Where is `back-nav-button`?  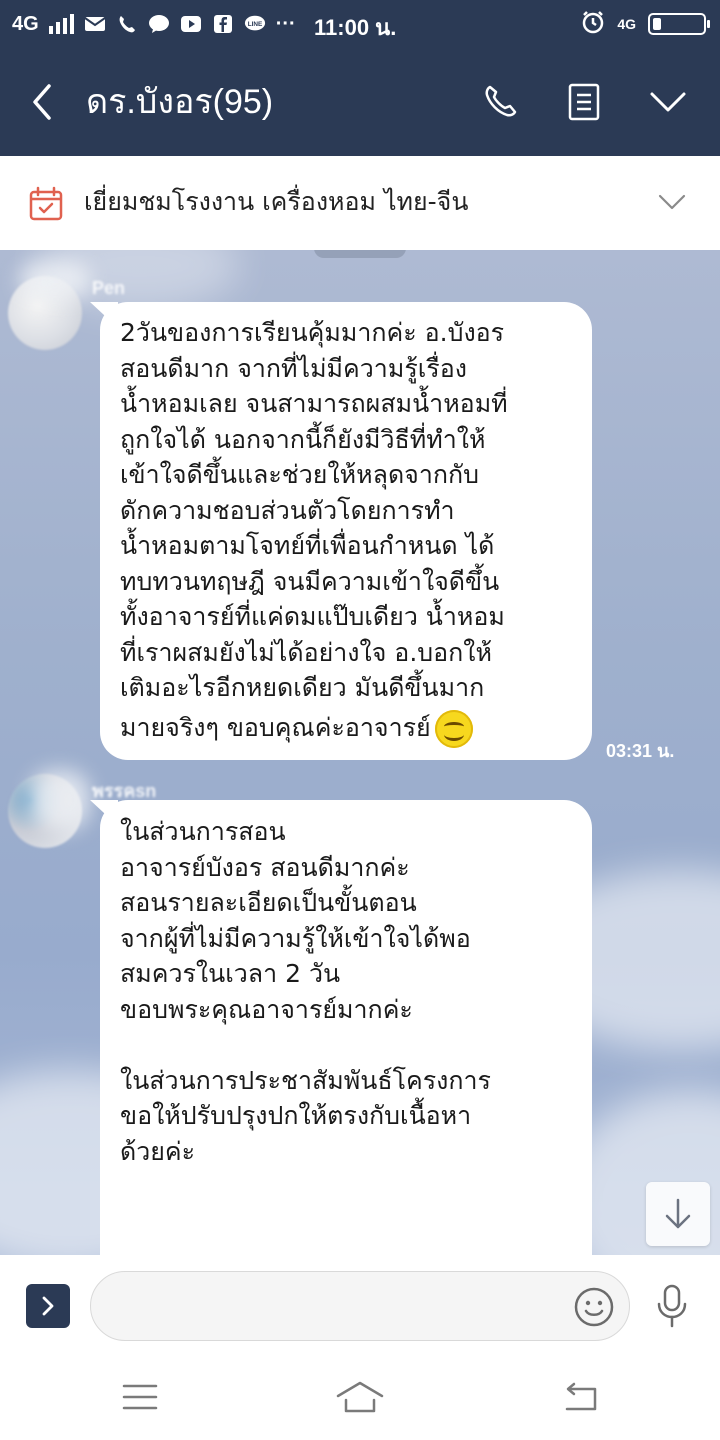 back-nav-button is located at coordinates (580, 1397).